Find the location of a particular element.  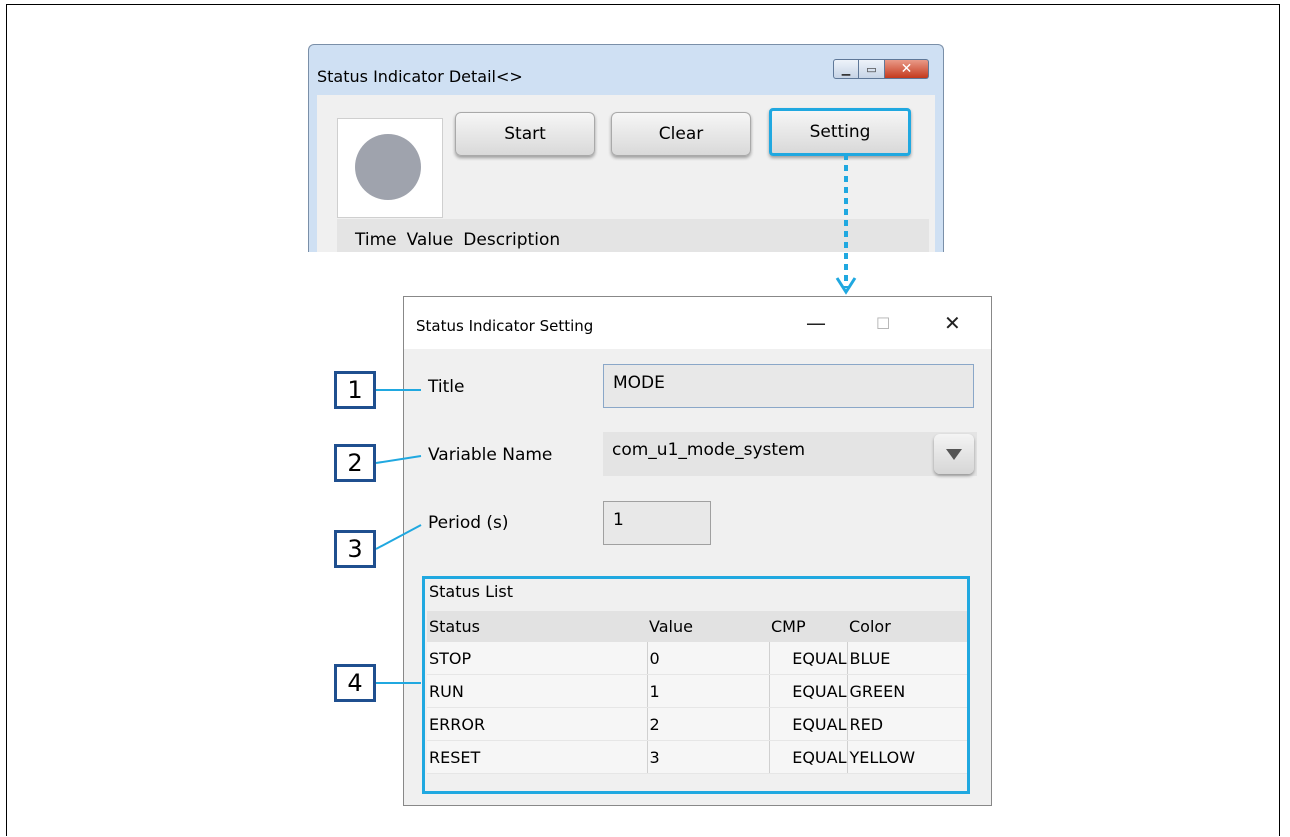

callout-2: 2 is located at coordinates (355, 463).